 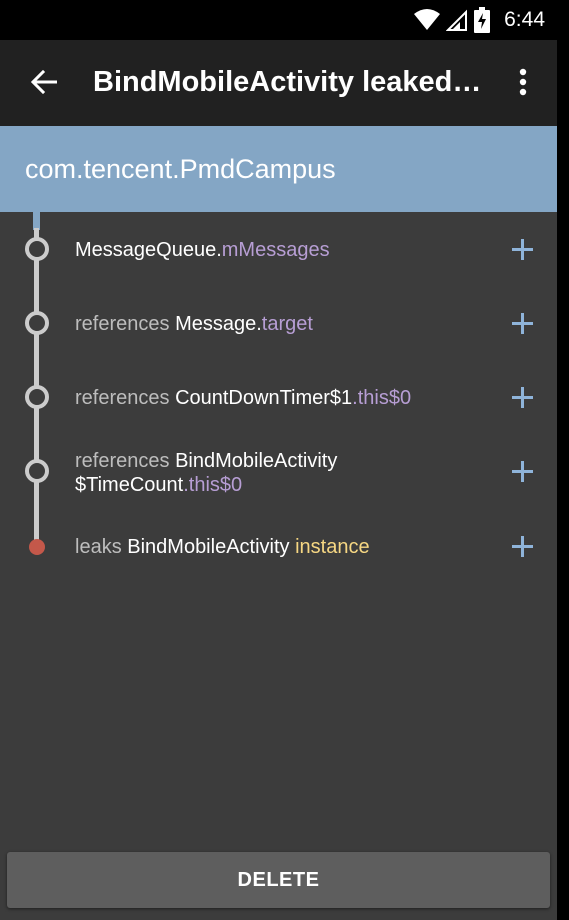 What do you see at coordinates (332, 547) in the screenshot?
I see `trace-field: instance` at bounding box center [332, 547].